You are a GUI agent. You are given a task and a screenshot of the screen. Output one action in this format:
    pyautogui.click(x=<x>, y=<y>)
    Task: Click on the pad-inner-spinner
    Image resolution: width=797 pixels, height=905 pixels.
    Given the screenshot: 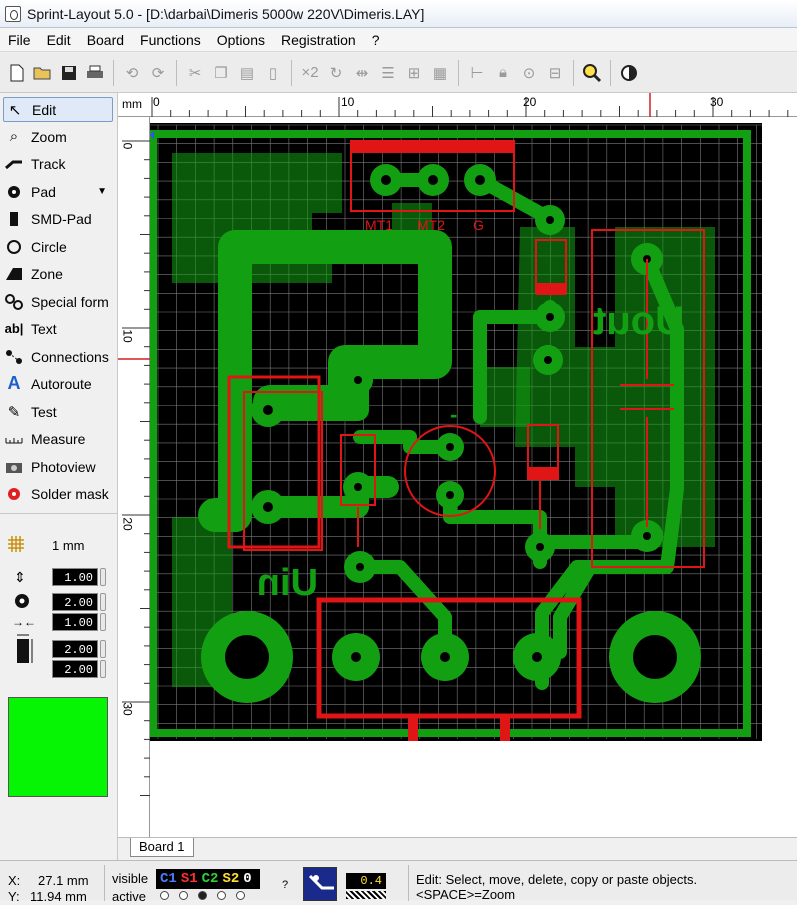 What is the action you would take?
    pyautogui.click(x=103, y=622)
    